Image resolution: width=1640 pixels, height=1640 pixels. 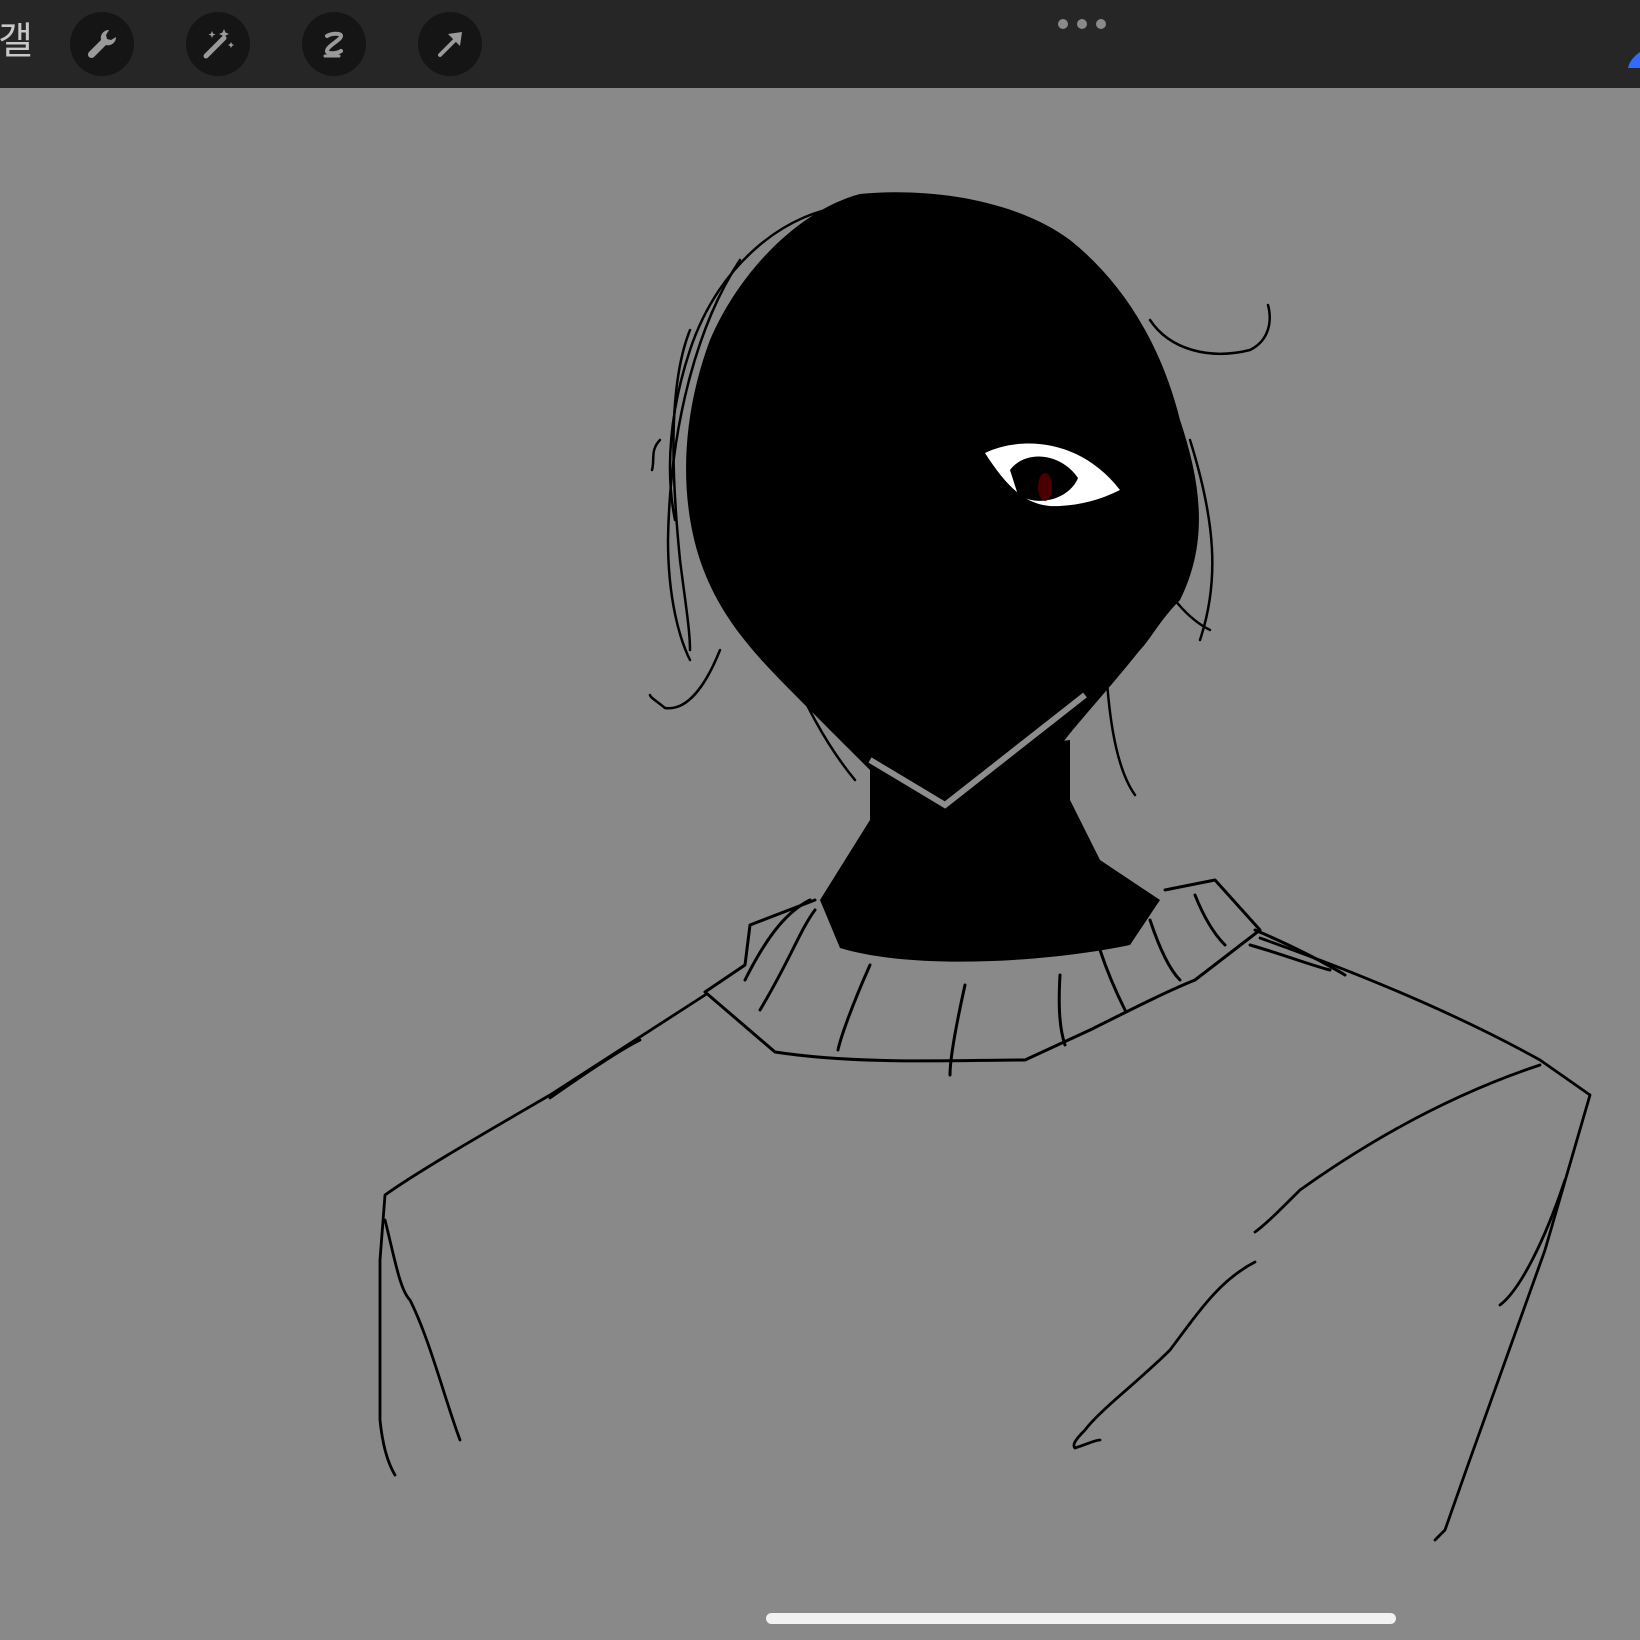 I want to click on adjustments-button, so click(x=218, y=44).